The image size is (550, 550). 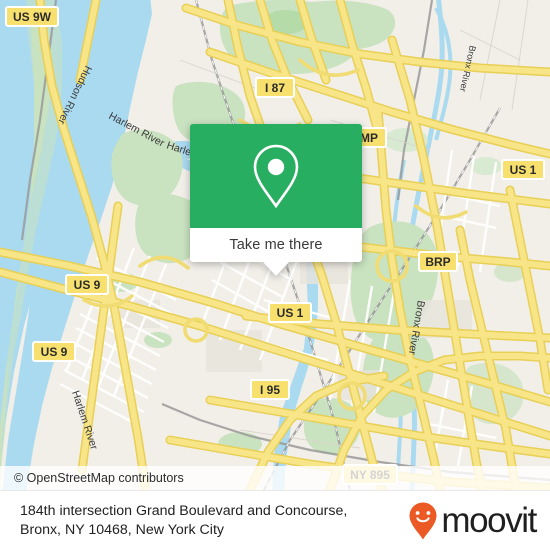 I want to click on popup-tail-pointer, so click(x=276, y=269).